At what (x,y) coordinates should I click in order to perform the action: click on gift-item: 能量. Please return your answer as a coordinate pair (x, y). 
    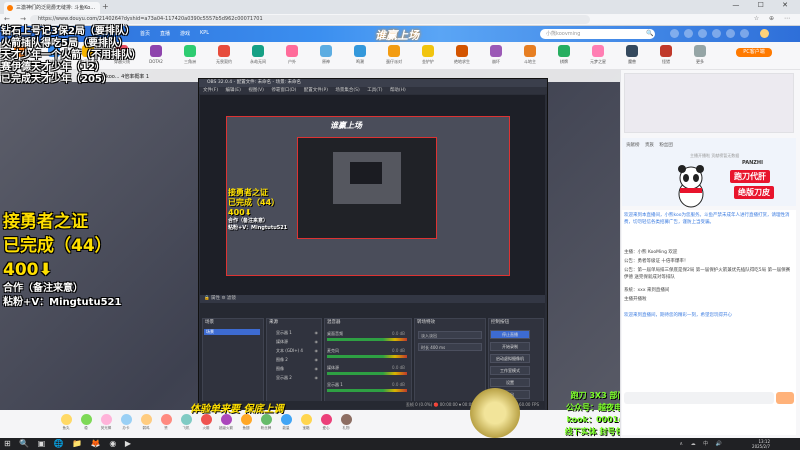
    Looking at the image, I should click on (286, 422).